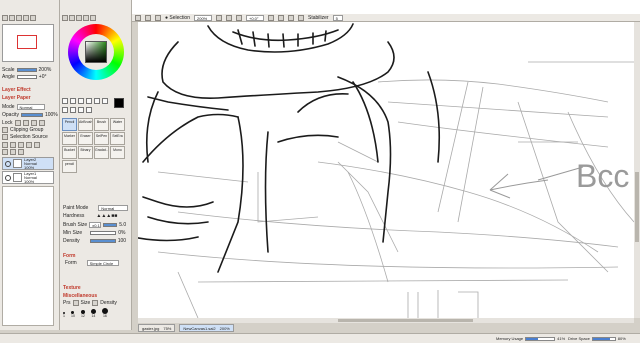  What do you see at coordinates (271, 17) in the screenshot?
I see `rotate-left-button` at bounding box center [271, 17].